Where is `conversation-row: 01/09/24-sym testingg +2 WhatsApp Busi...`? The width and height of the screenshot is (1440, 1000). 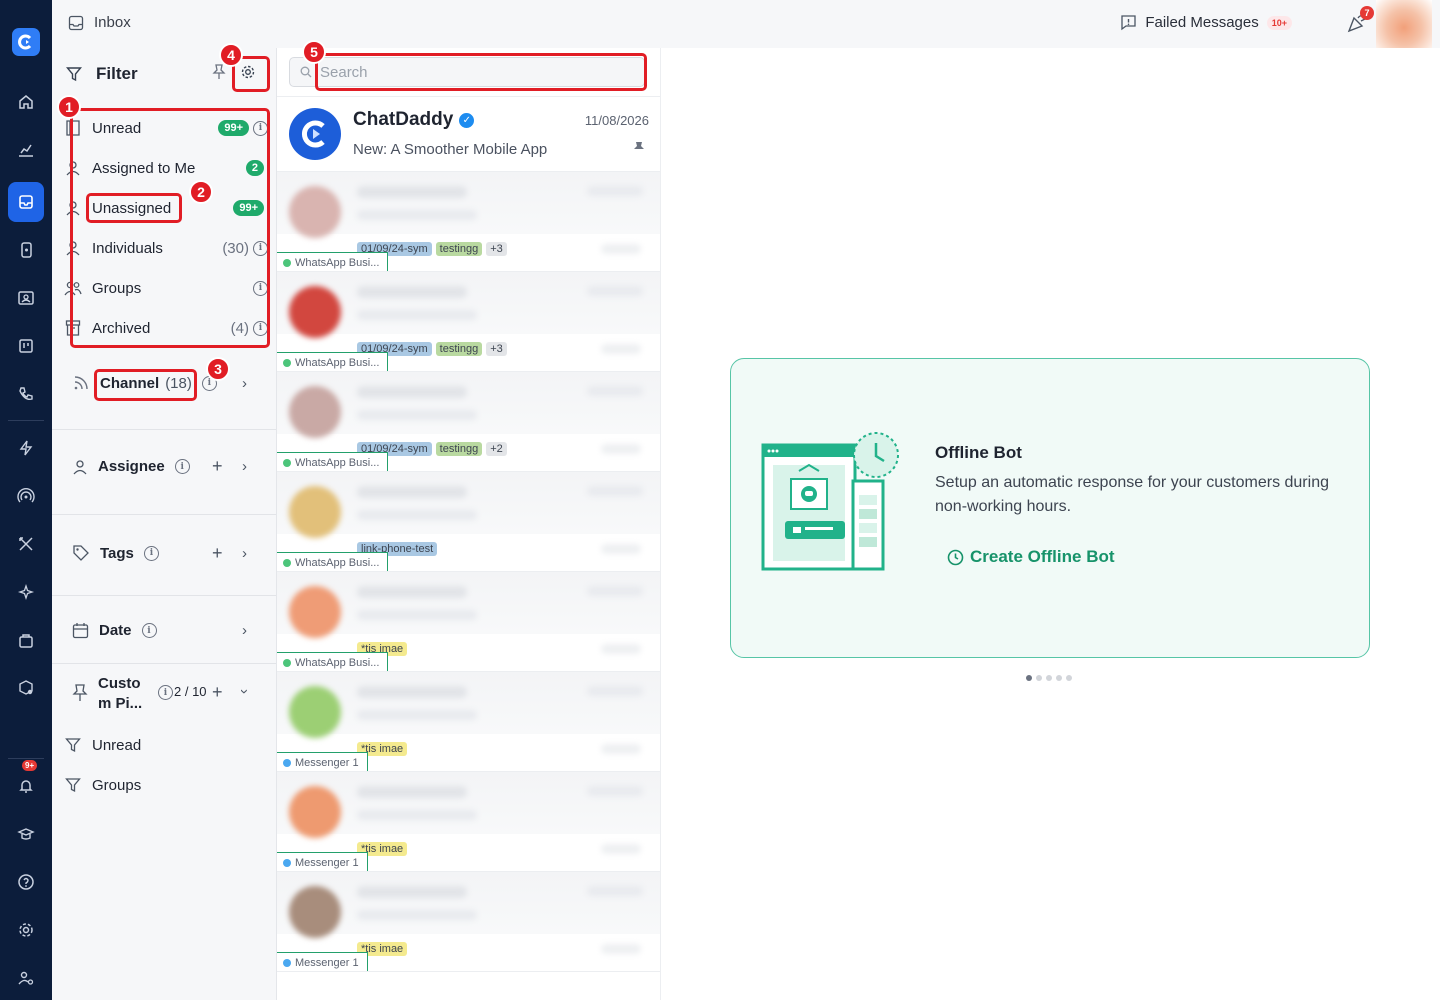 conversation-row: 01/09/24-sym testingg +2 WhatsApp Busi... is located at coordinates (468, 422).